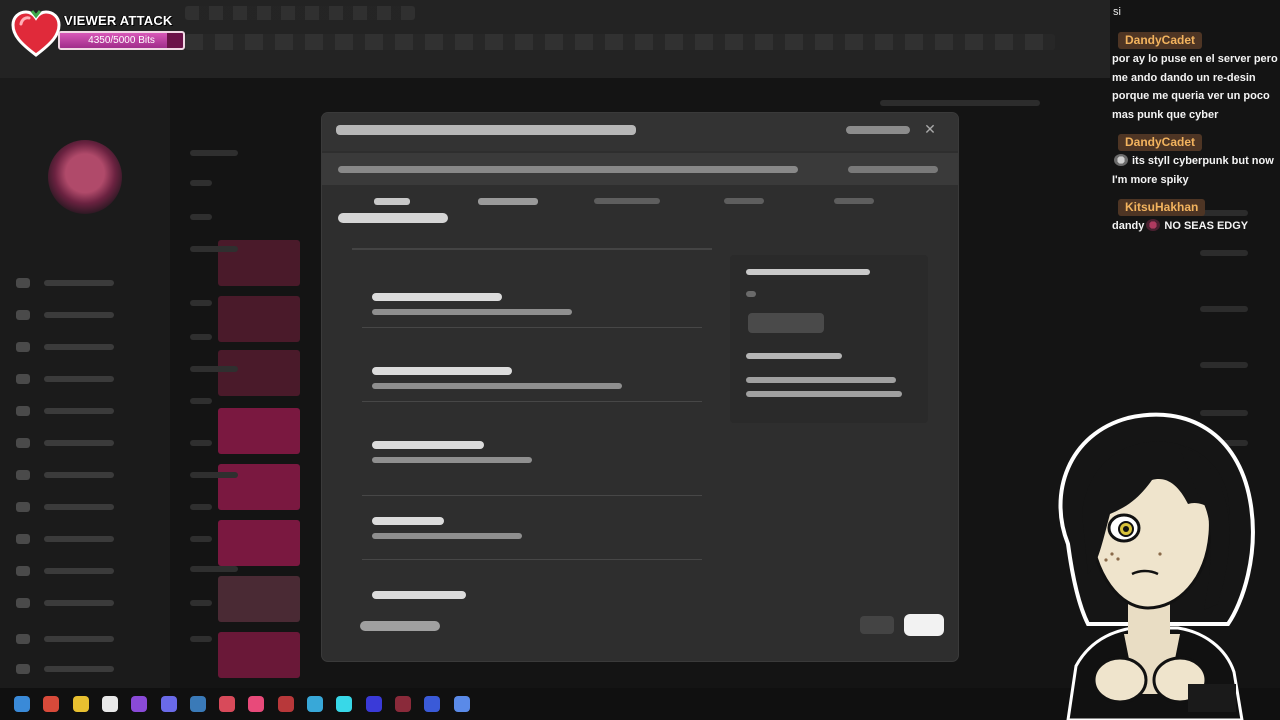 This screenshot has height=720, width=1280. Describe the element at coordinates (300, 13) in the screenshot. I see `browser-tabs` at that location.